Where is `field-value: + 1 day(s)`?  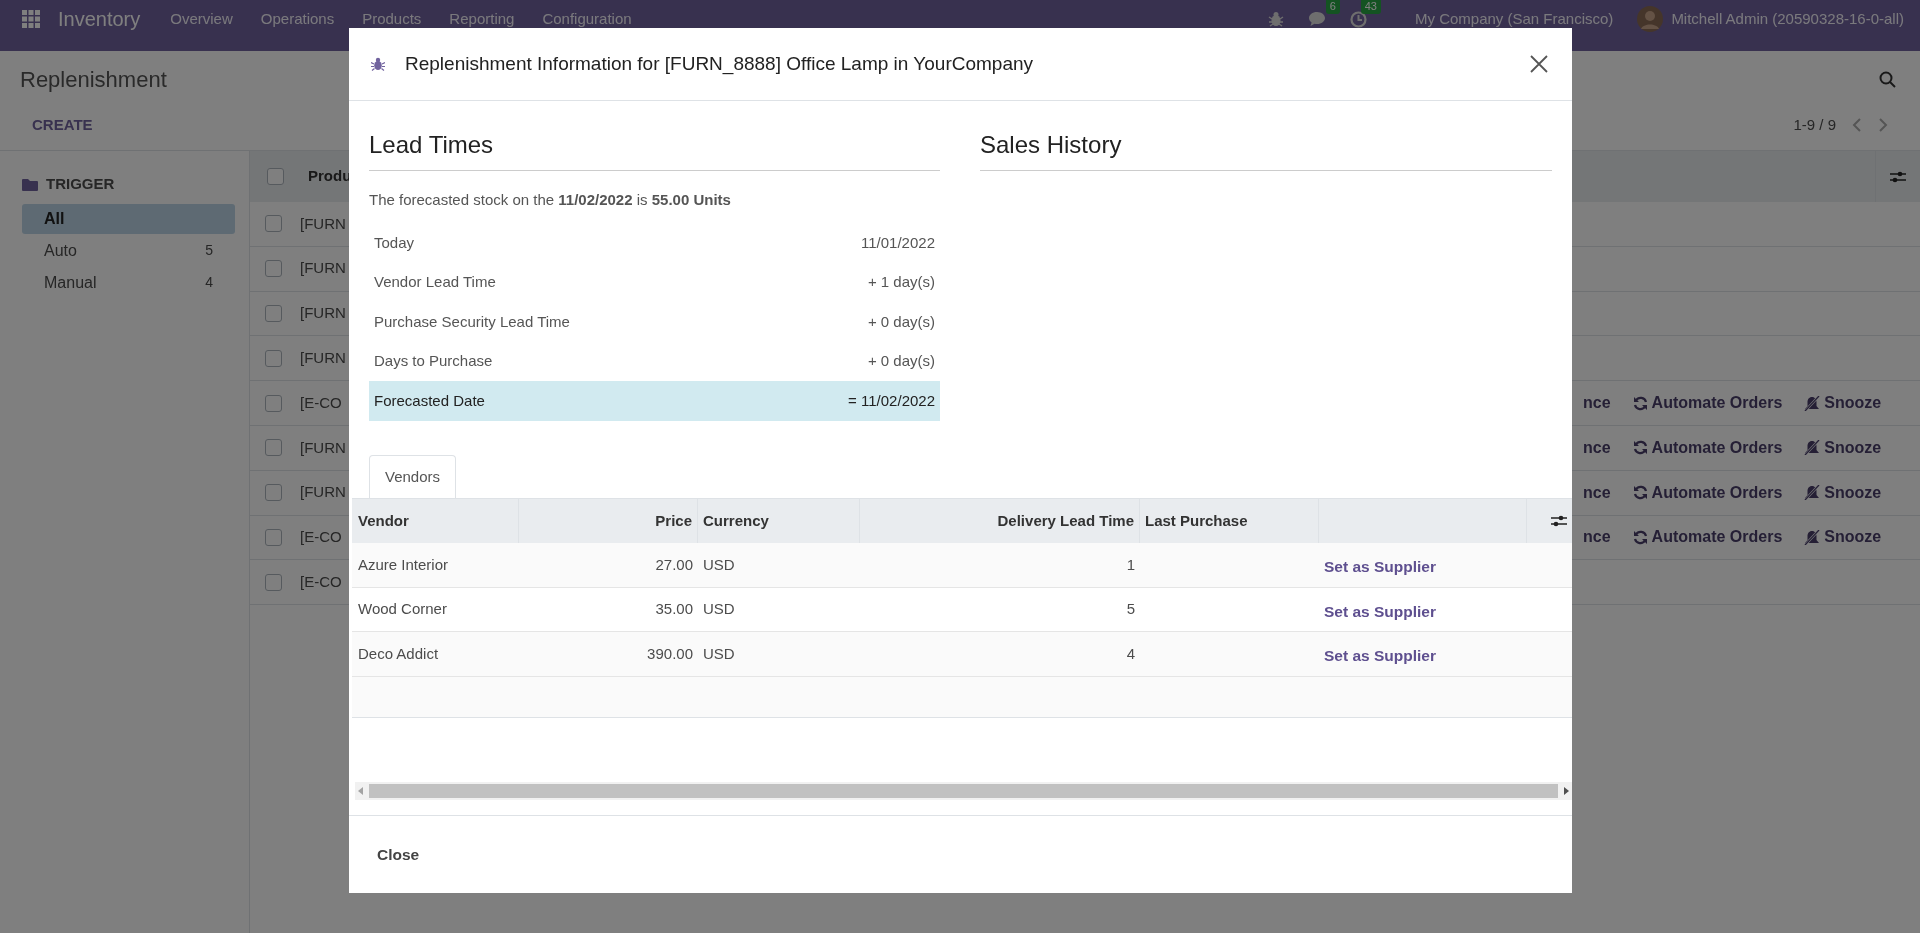
field-value: + 1 day(s) is located at coordinates (901, 282).